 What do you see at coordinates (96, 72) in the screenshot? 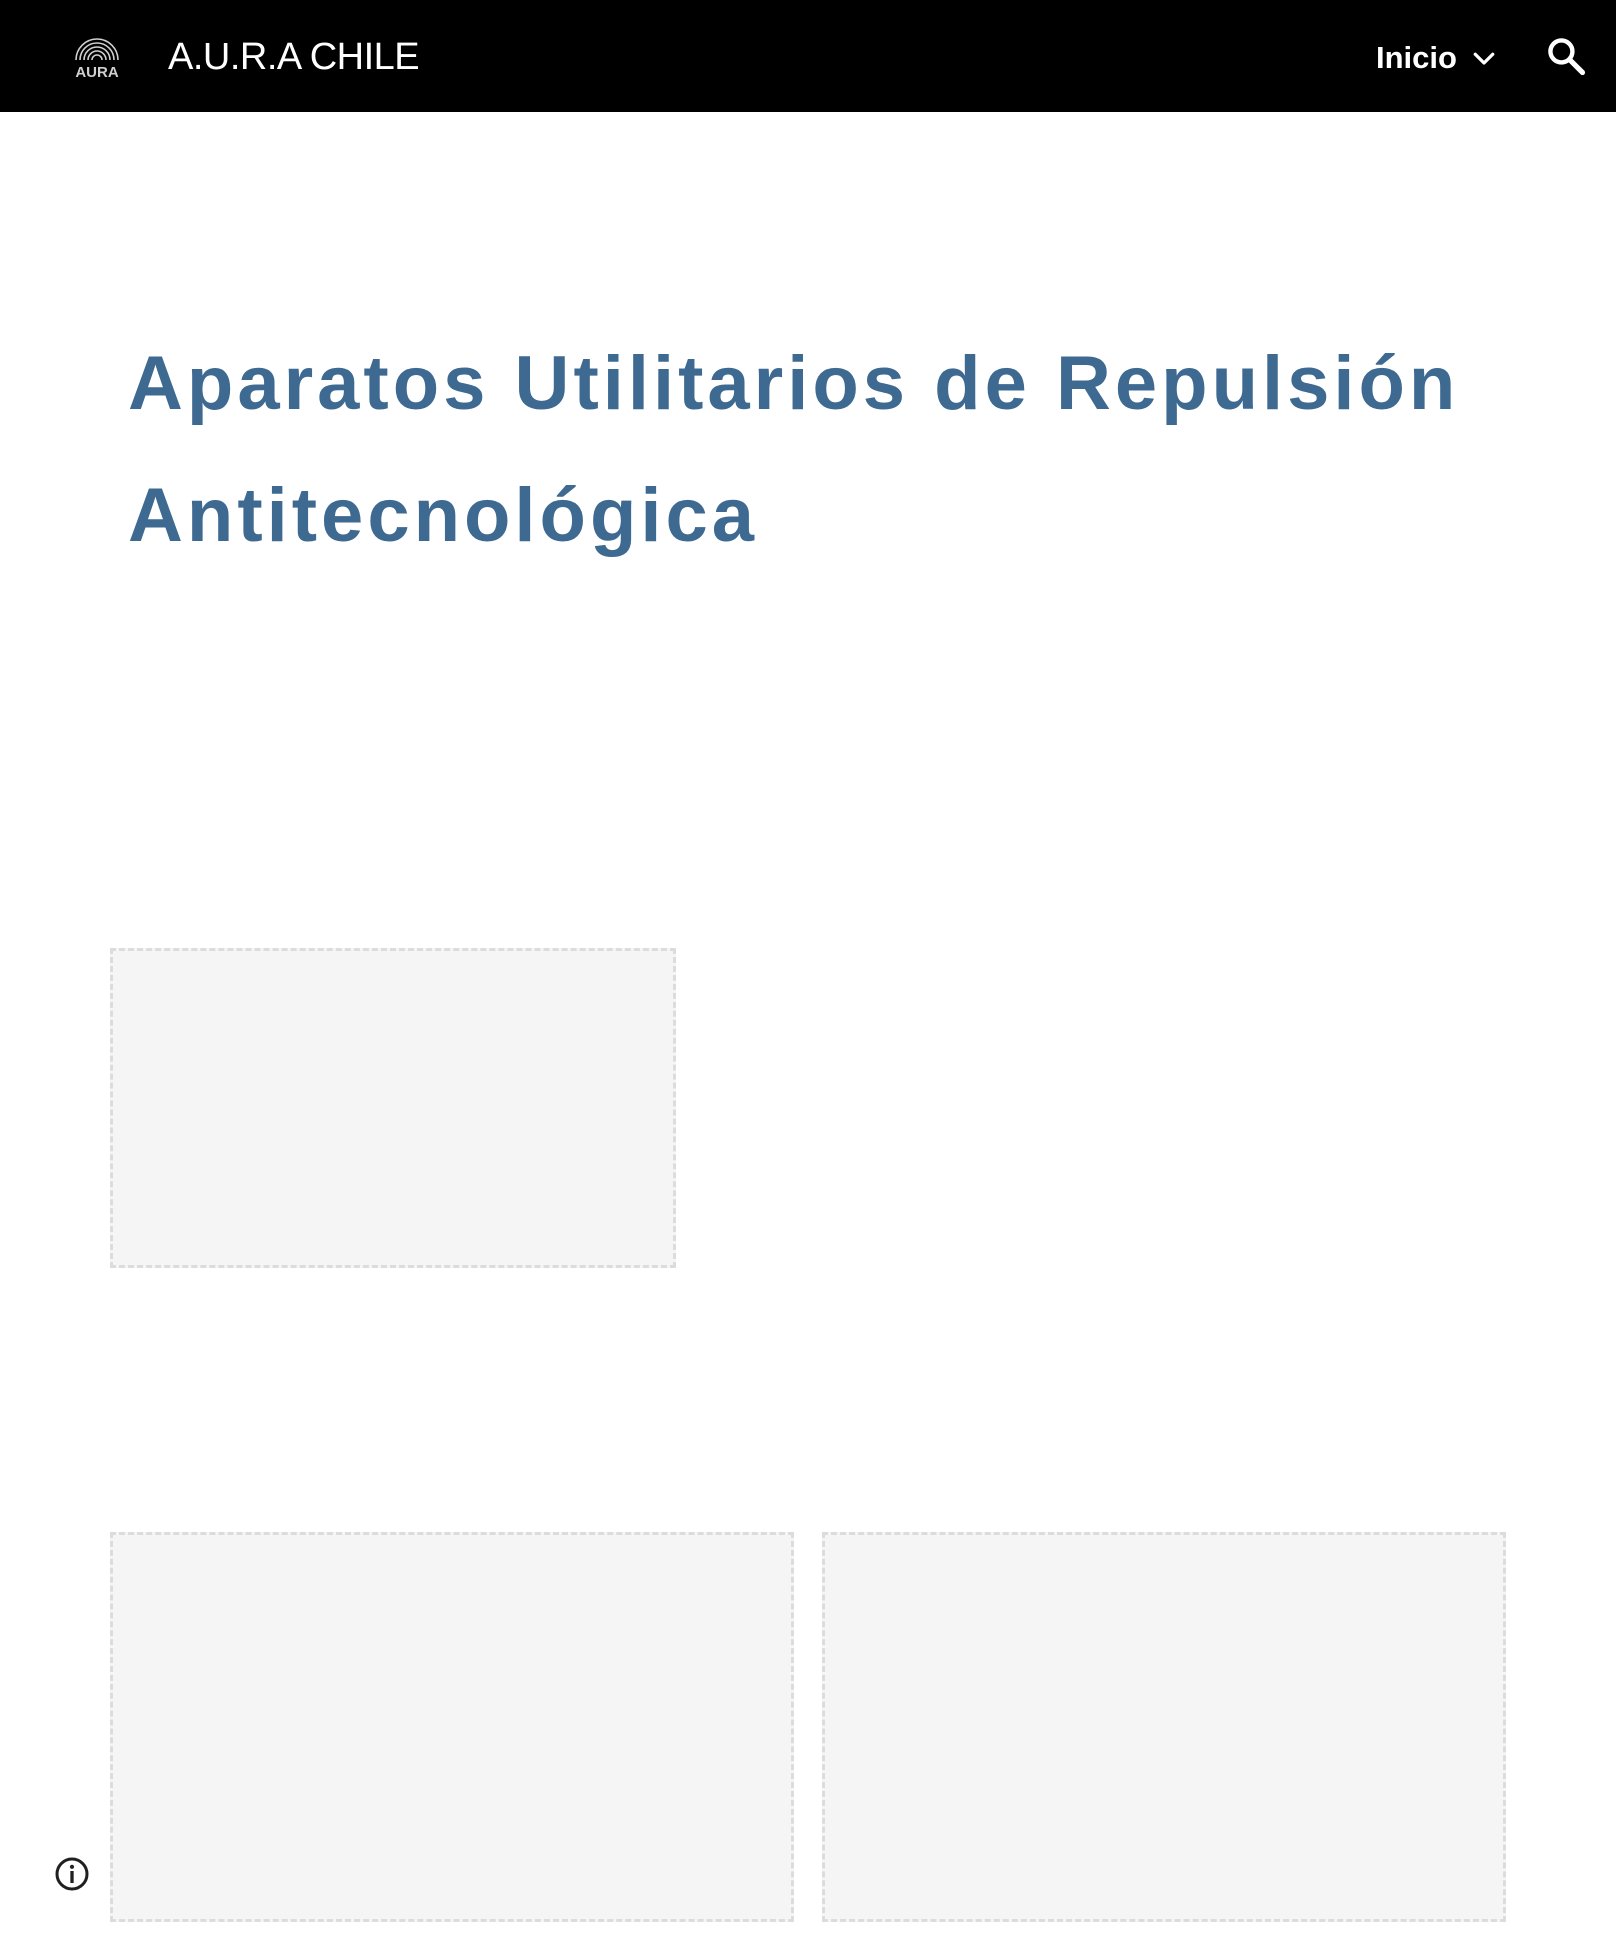
I see `logo-text: AURA` at bounding box center [96, 72].